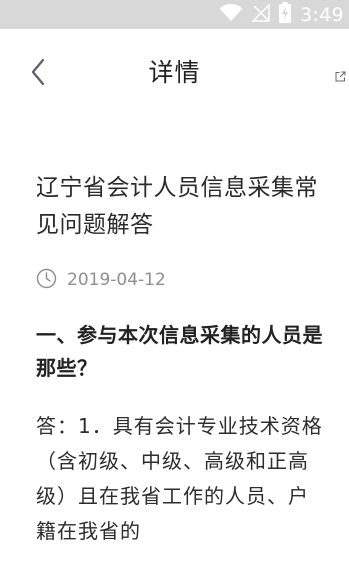 The width and height of the screenshot is (349, 583). What do you see at coordinates (116, 280) in the screenshot?
I see `publish-date: 2019-04-12` at bounding box center [116, 280].